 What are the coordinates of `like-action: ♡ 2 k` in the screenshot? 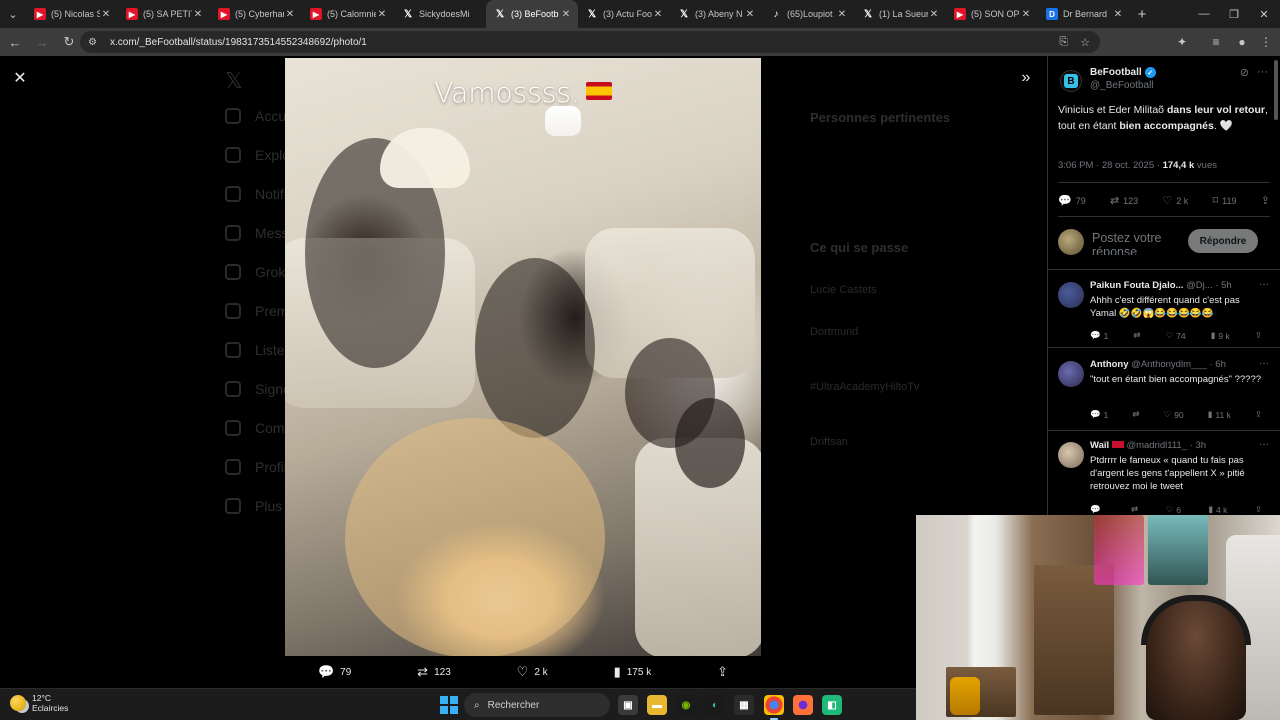 It's located at (532, 672).